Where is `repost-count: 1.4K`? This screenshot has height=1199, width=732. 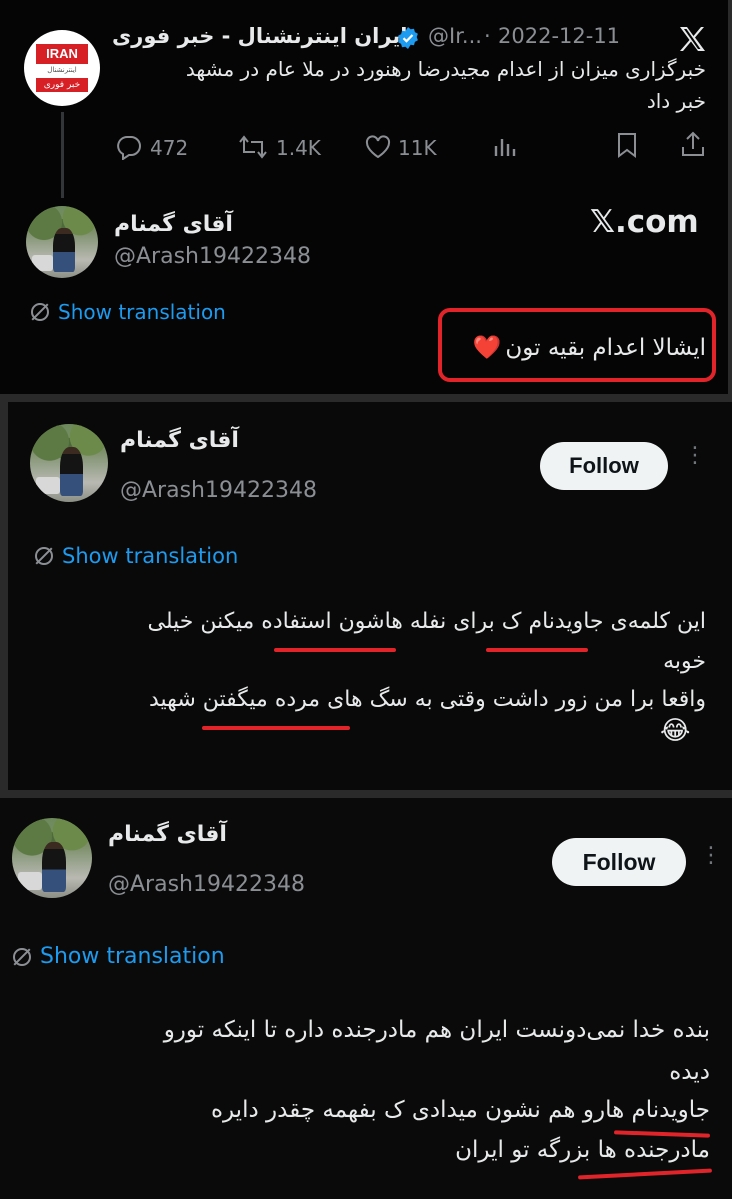
repost-count: 1.4K is located at coordinates (298, 148).